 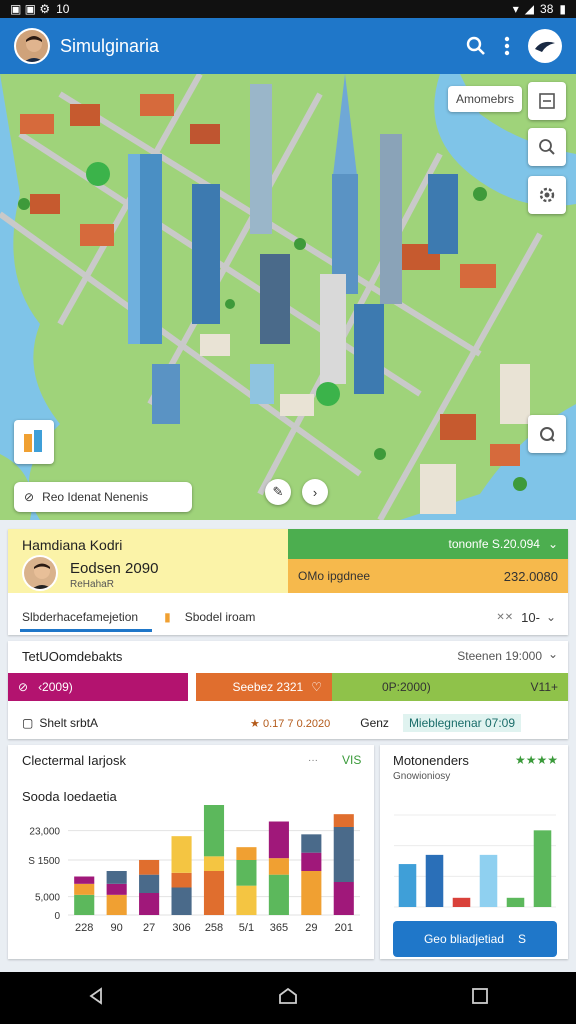 What do you see at coordinates (110, 45) in the screenshot?
I see `app-title: Simulginaria` at bounding box center [110, 45].